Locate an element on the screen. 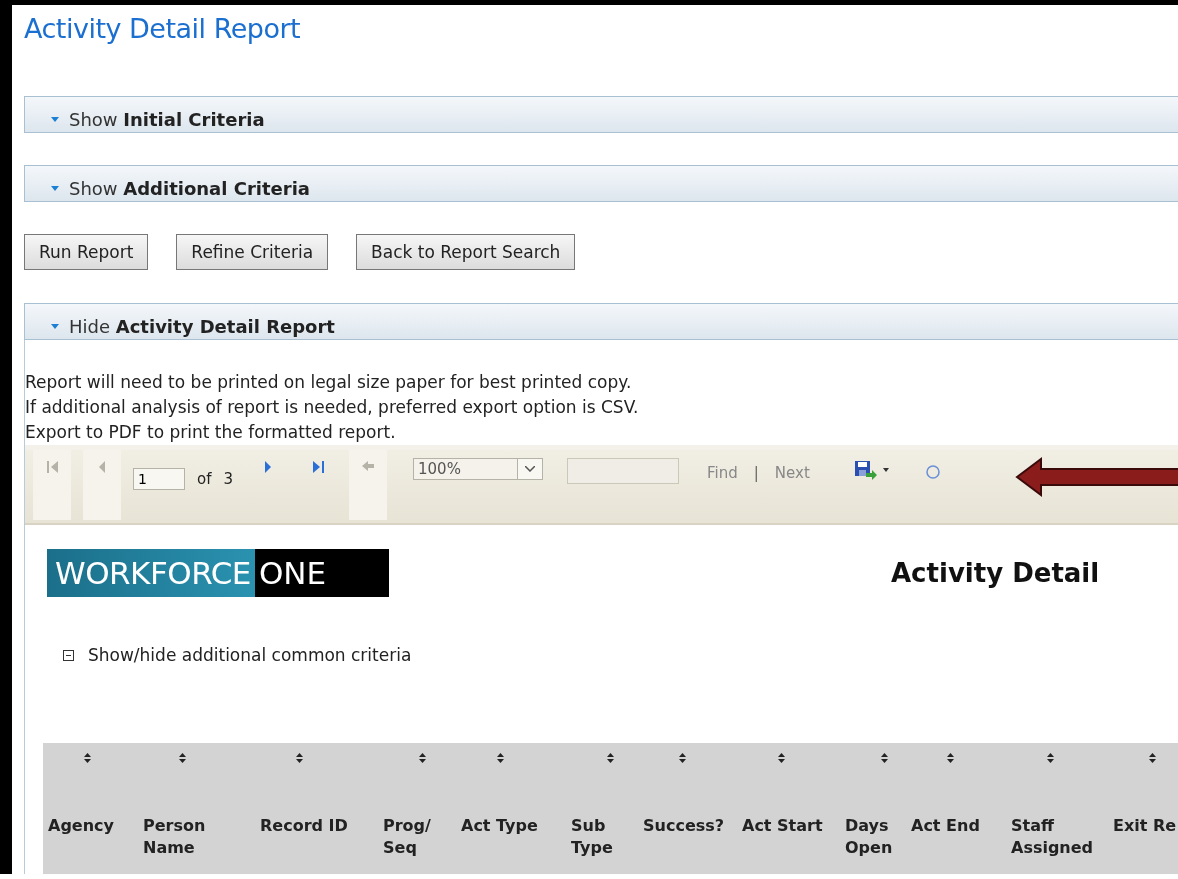  page-number-field: 1 is located at coordinates (159, 479).